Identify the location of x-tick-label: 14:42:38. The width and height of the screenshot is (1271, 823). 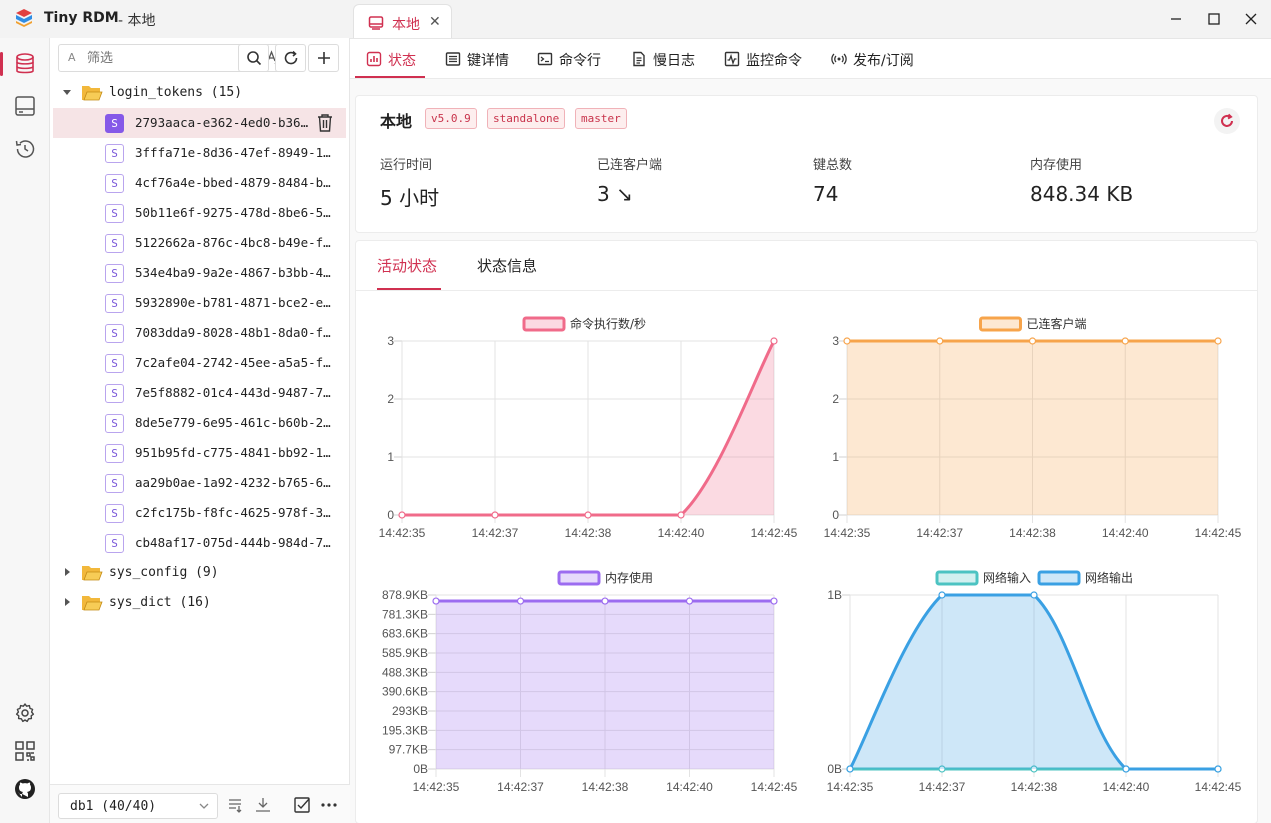
(588, 533).